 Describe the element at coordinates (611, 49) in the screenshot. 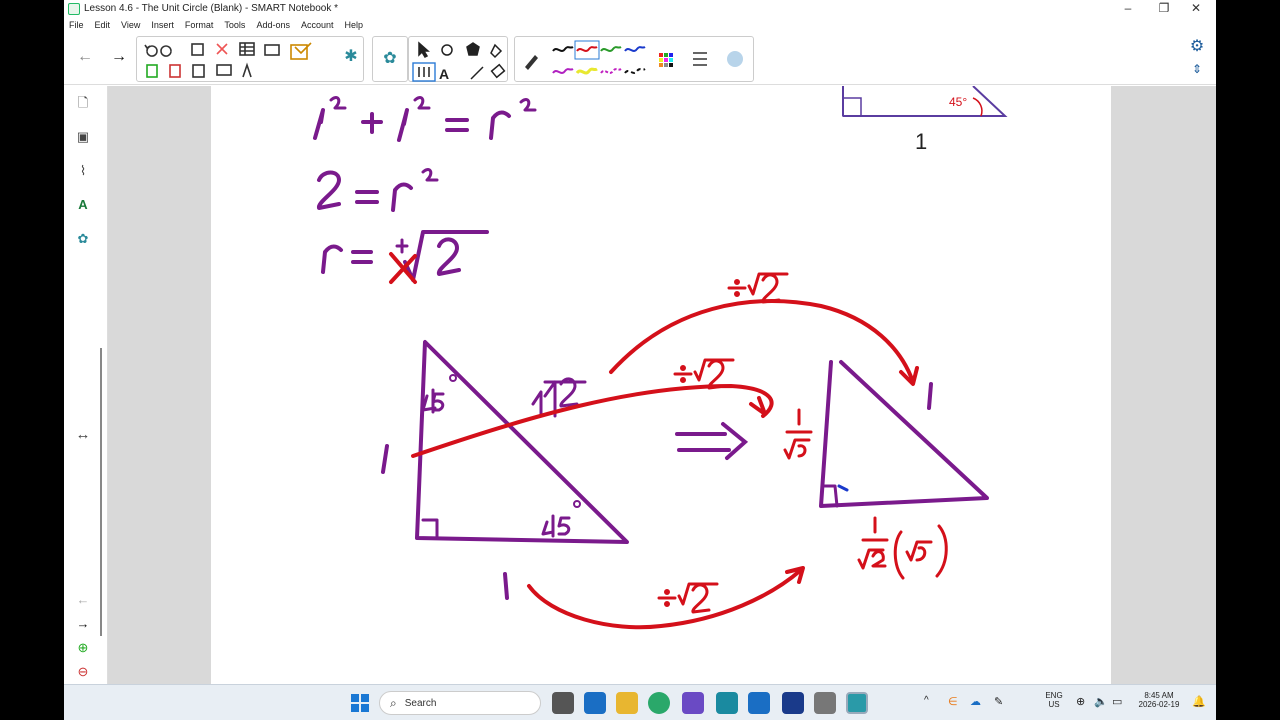

I see `green-pen-stroke` at that location.